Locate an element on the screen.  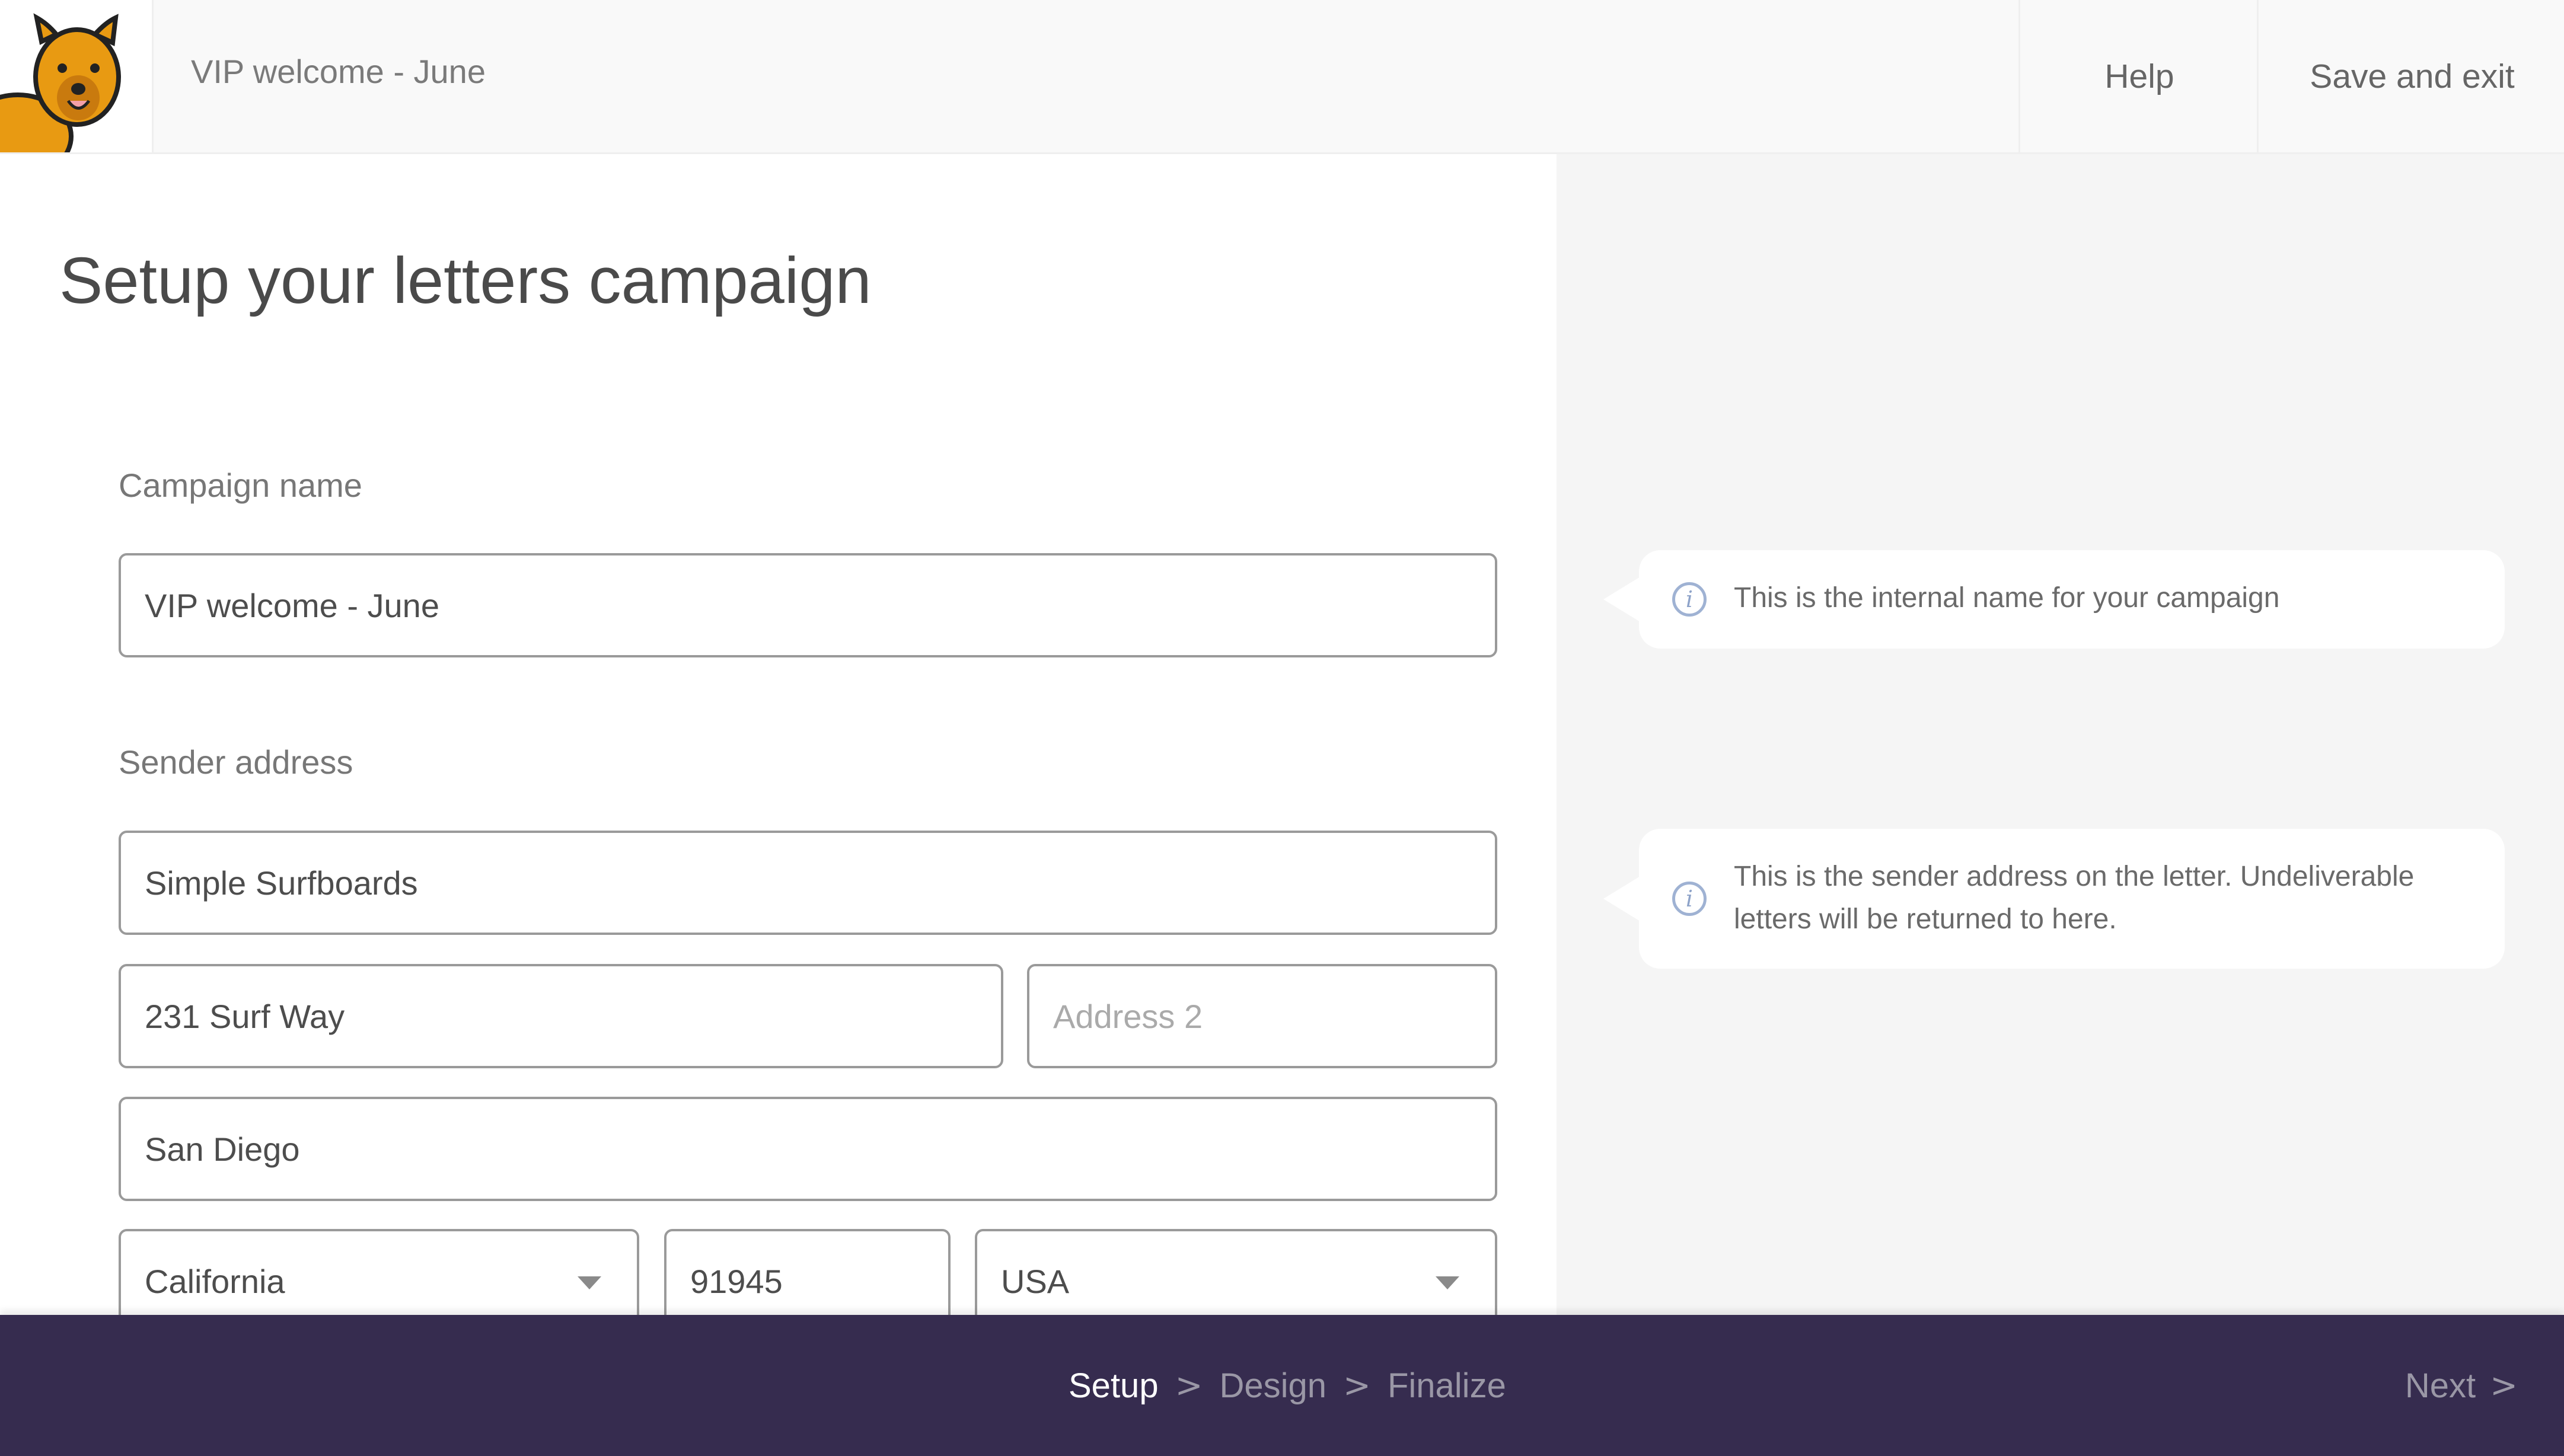
campaign-title: VIP welcome - June is located at coordinates (339, 72).